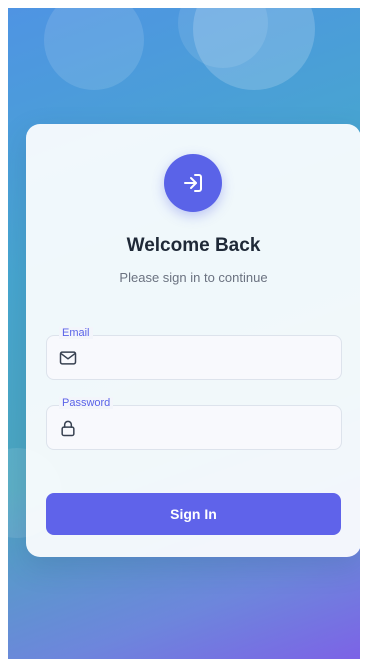 The width and height of the screenshot is (368, 667). Describe the element at coordinates (76, 333) in the screenshot. I see `email-label: Email` at that location.